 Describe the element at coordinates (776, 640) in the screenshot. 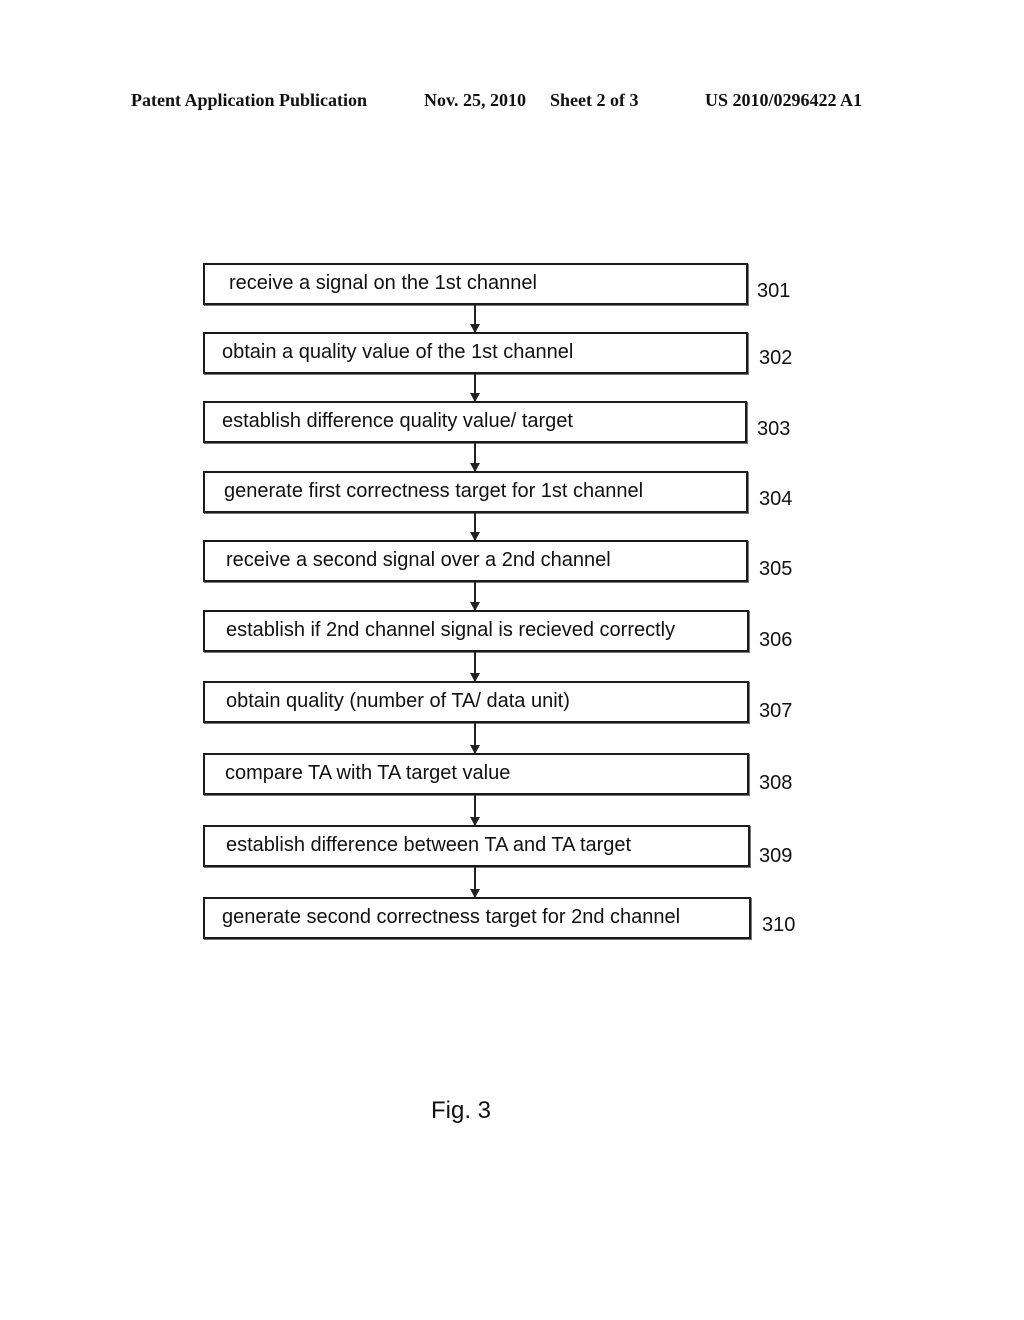

I see `step-reference-number: 306` at that location.